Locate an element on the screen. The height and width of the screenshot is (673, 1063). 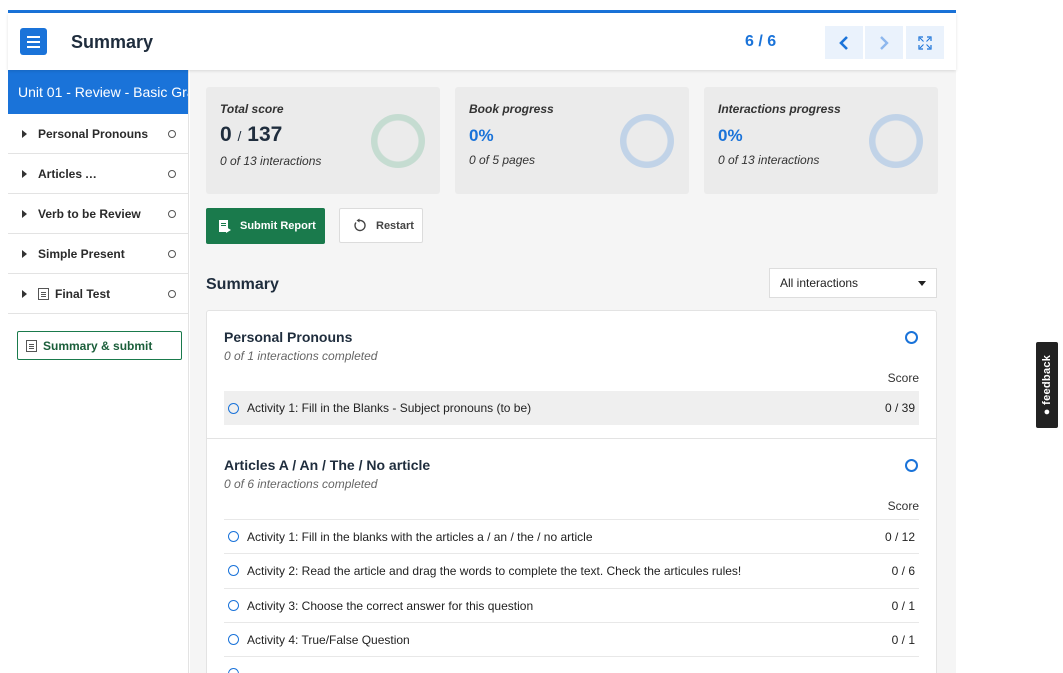
activity-score: 0 / 6 is located at coordinates (903, 570).